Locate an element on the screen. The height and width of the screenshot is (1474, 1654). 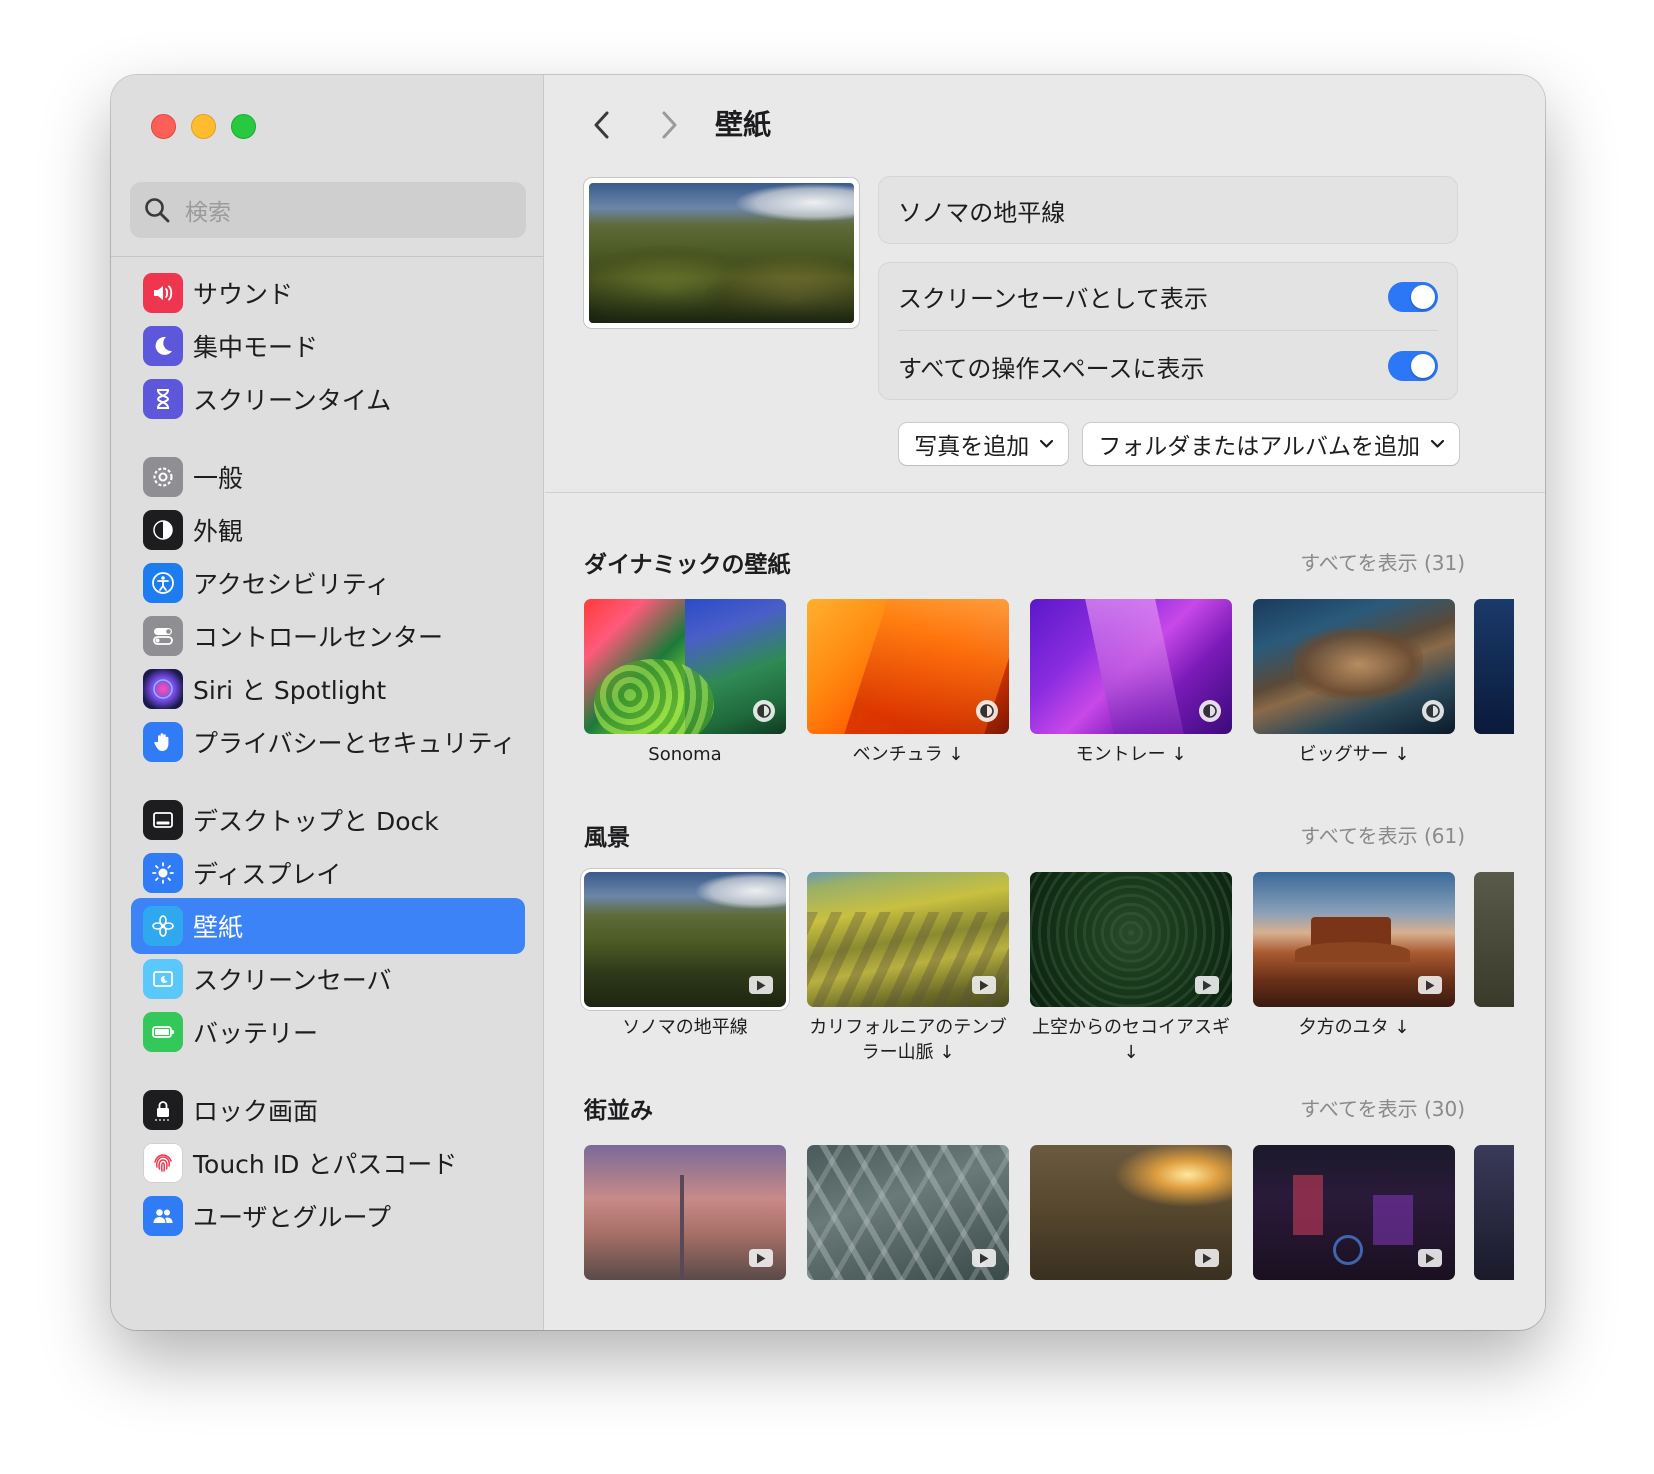
sidebar-item-users: ユーザとグループ is located at coordinates (328, 1216).